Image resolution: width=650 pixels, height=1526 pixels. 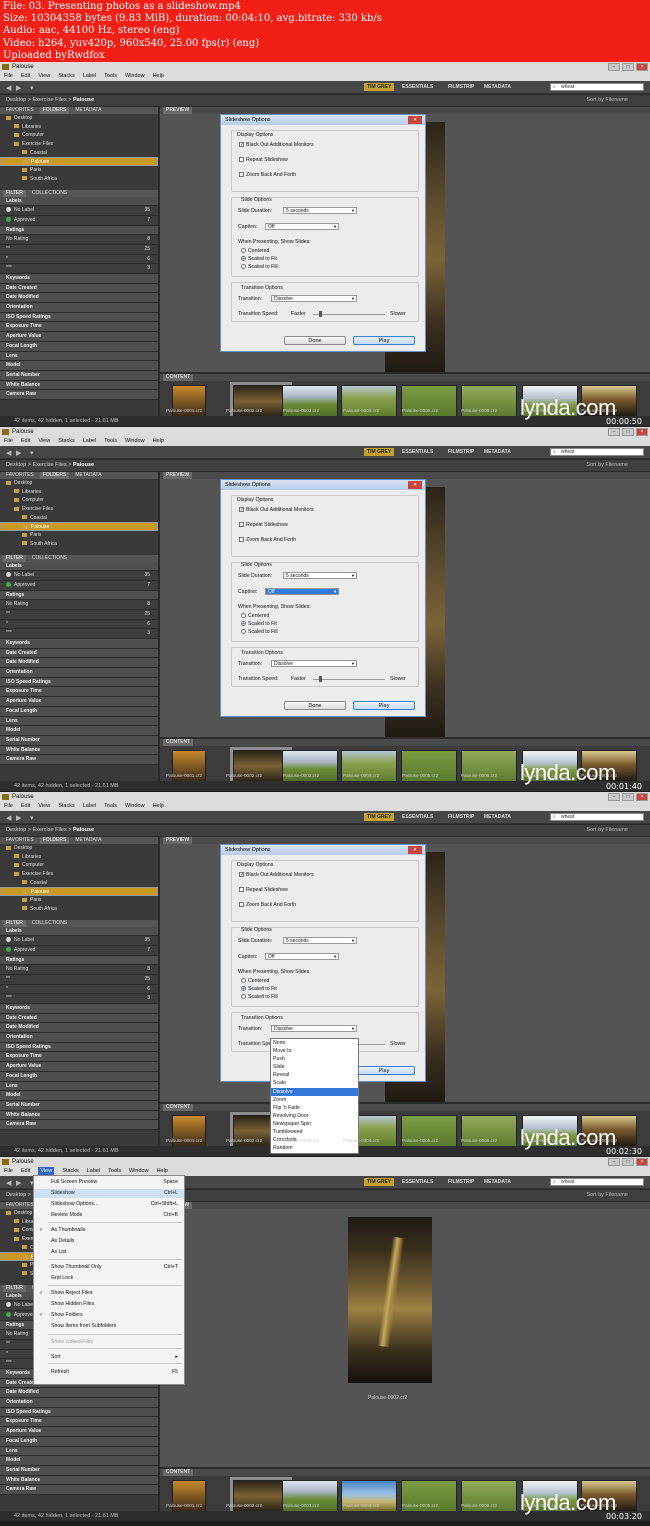 What do you see at coordinates (314, 1051) in the screenshot?
I see `transition-option: Move In` at bounding box center [314, 1051].